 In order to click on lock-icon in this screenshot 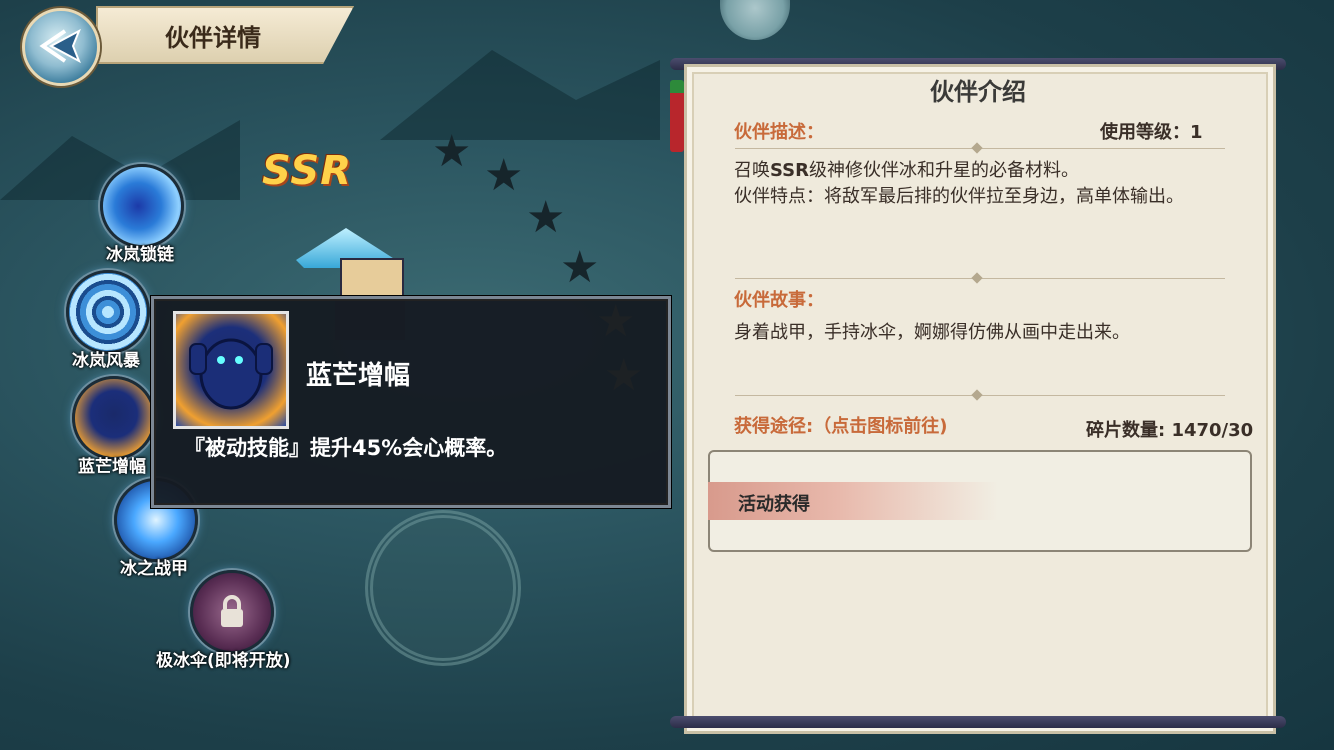, I will do `click(232, 612)`.